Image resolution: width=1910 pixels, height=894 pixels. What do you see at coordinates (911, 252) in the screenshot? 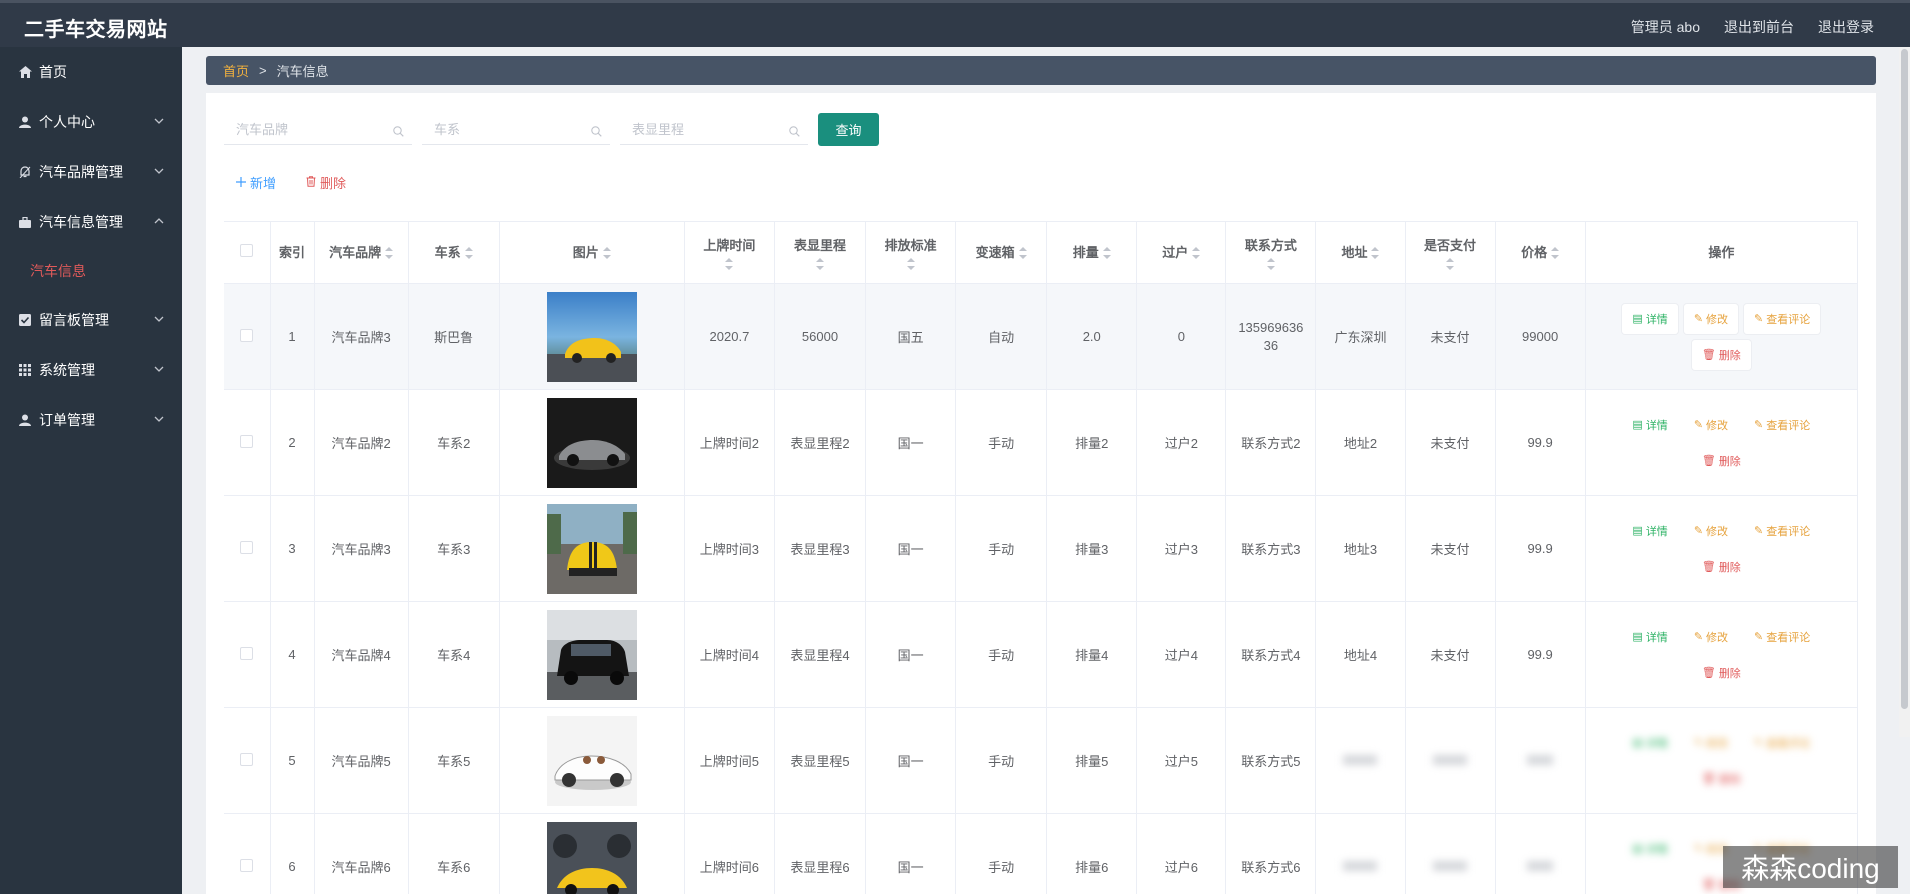
I see `header-emission: 排放标准` at bounding box center [911, 252].